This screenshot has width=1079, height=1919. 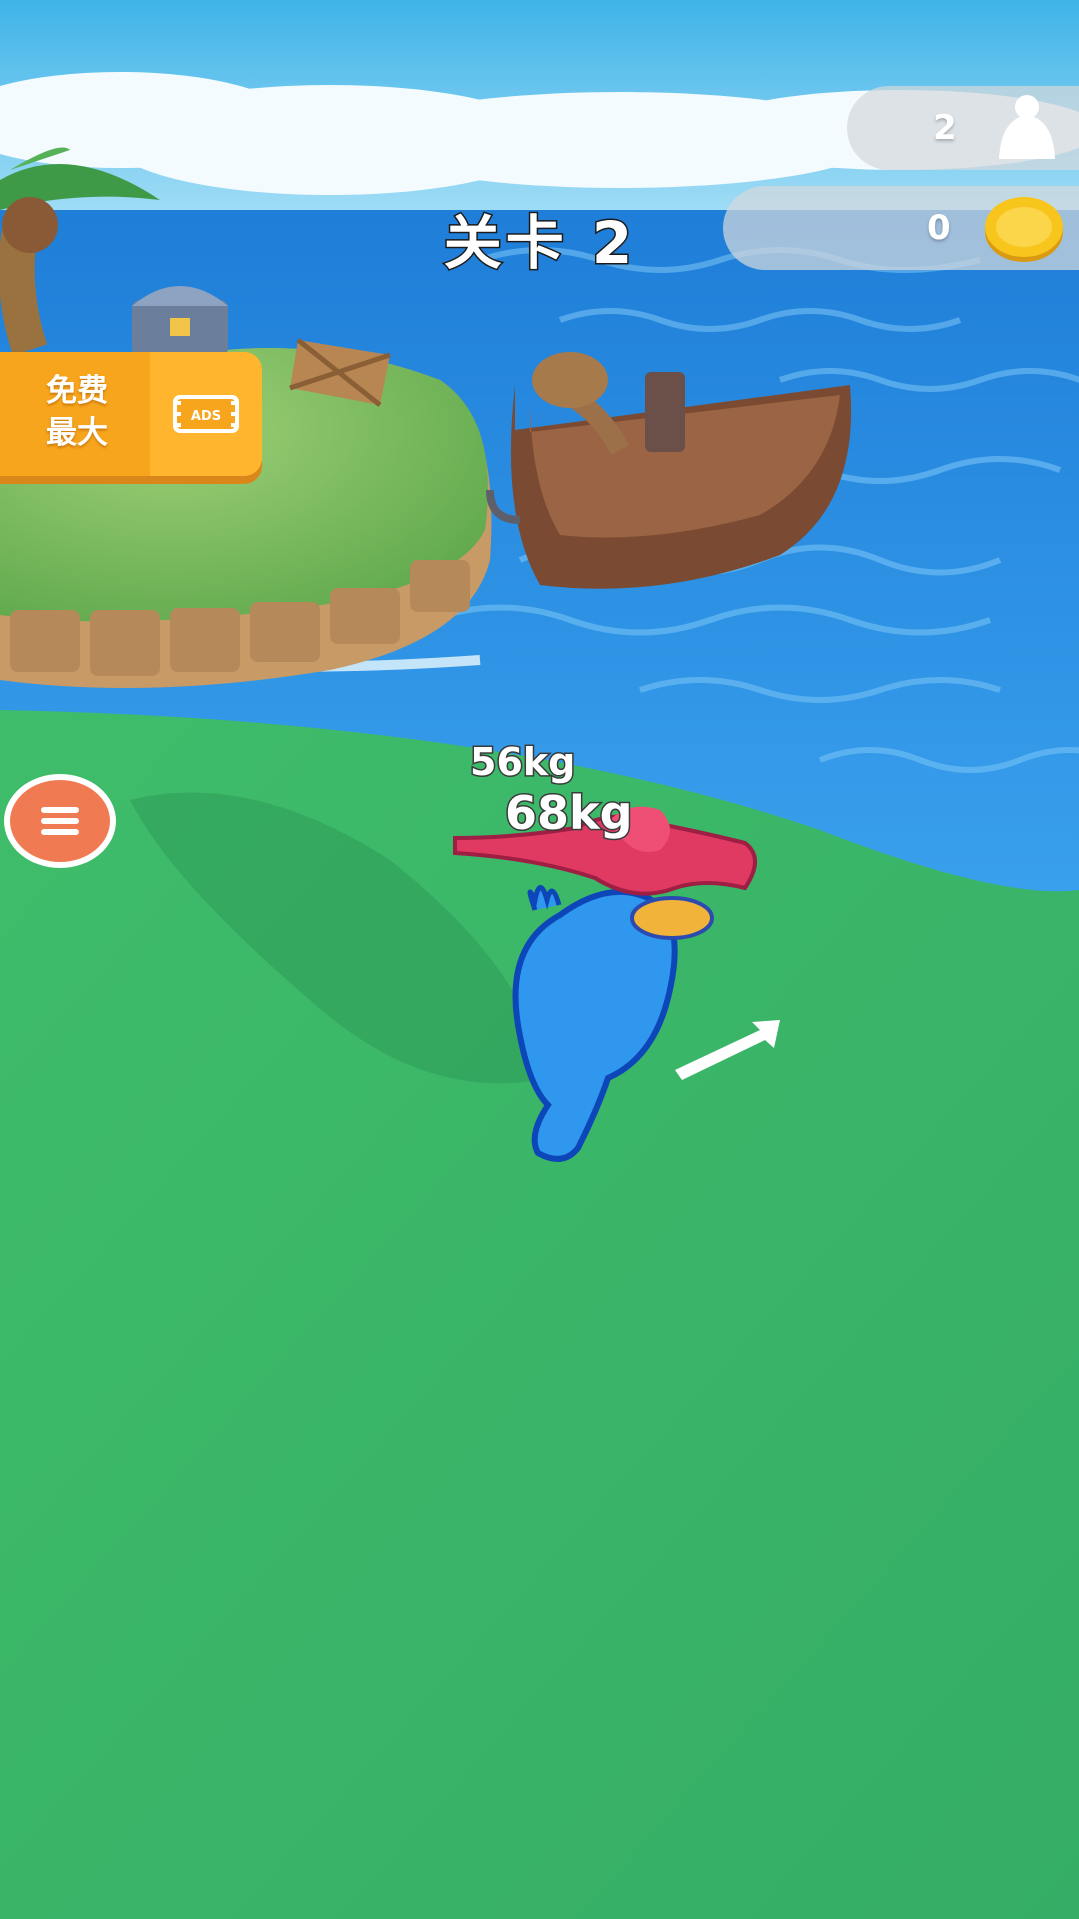 I want to click on coin-counter: 0, so click(x=901, y=228).